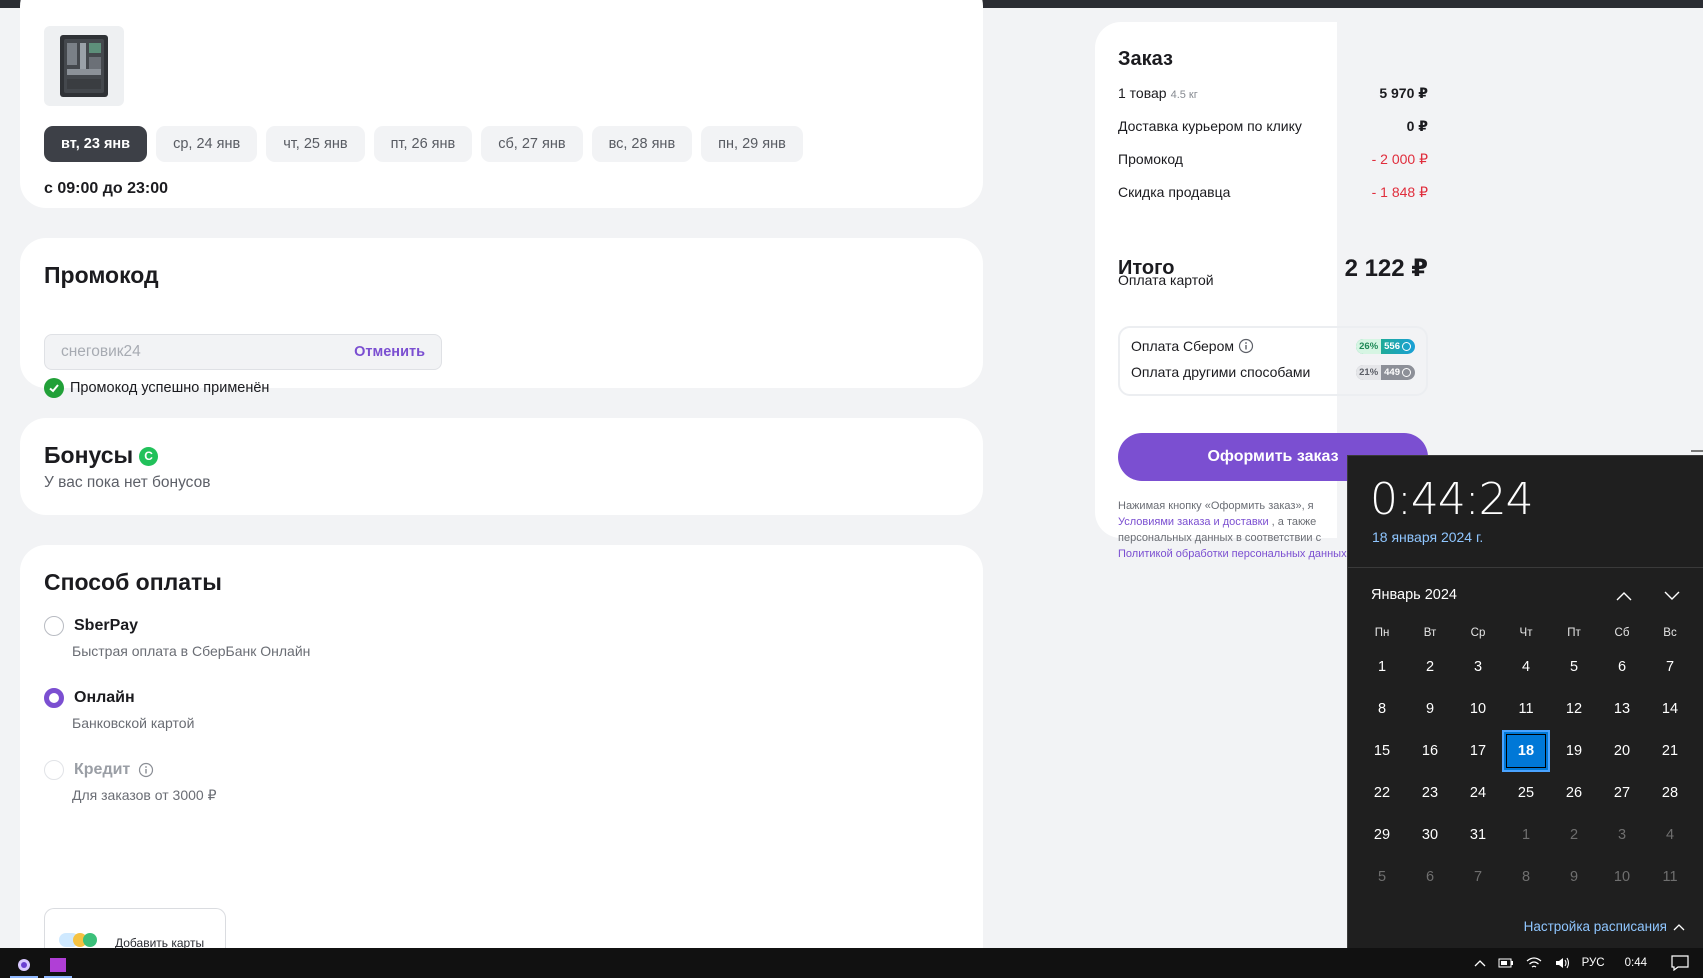 The image size is (1703, 978). Describe the element at coordinates (1430, 751) in the screenshot. I see `calendar-day: 16` at that location.